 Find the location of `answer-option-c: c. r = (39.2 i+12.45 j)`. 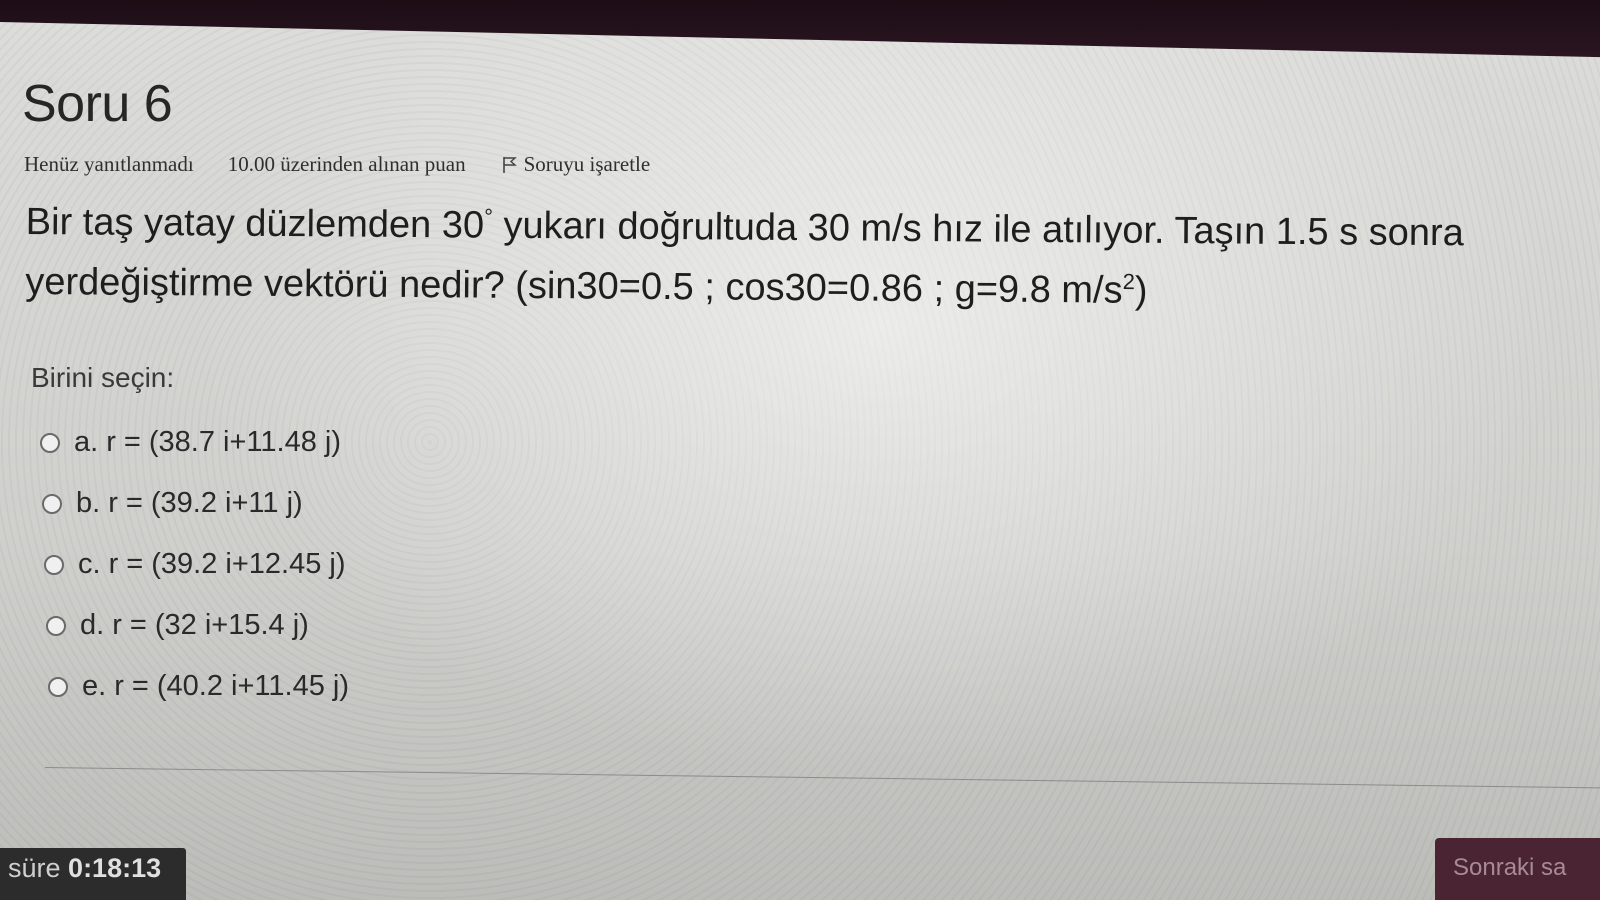

answer-option-c: c. r = (39.2 i+12.45 j) is located at coordinates (196, 564).